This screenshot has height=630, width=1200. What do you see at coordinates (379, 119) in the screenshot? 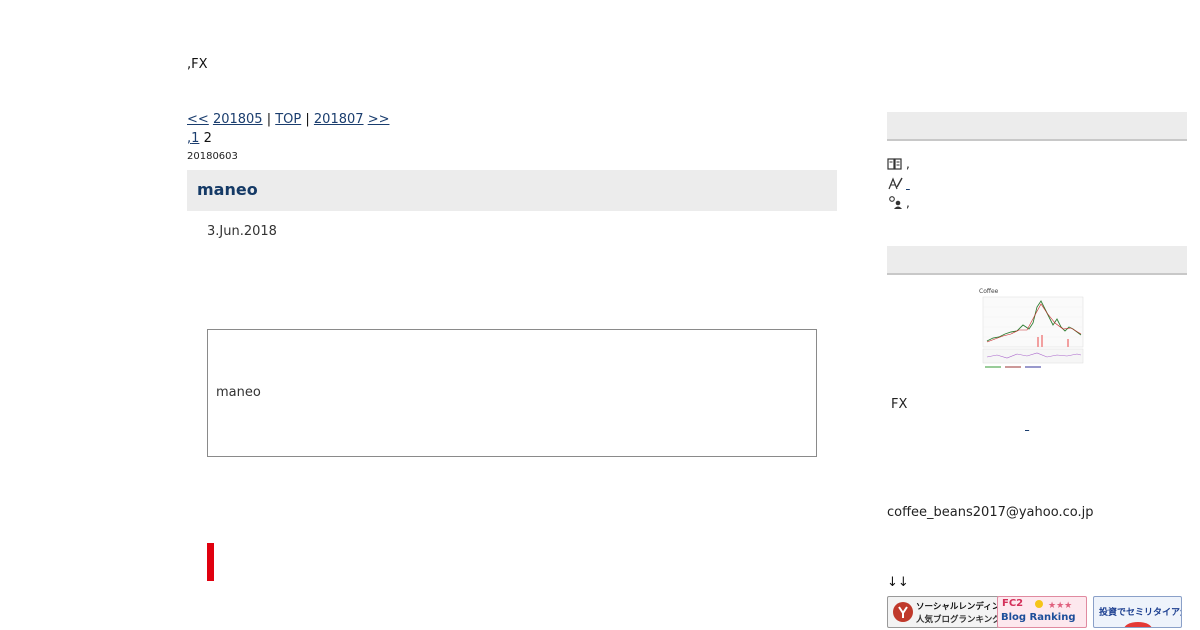
I see `next-arrow-link: >>` at bounding box center [379, 119].